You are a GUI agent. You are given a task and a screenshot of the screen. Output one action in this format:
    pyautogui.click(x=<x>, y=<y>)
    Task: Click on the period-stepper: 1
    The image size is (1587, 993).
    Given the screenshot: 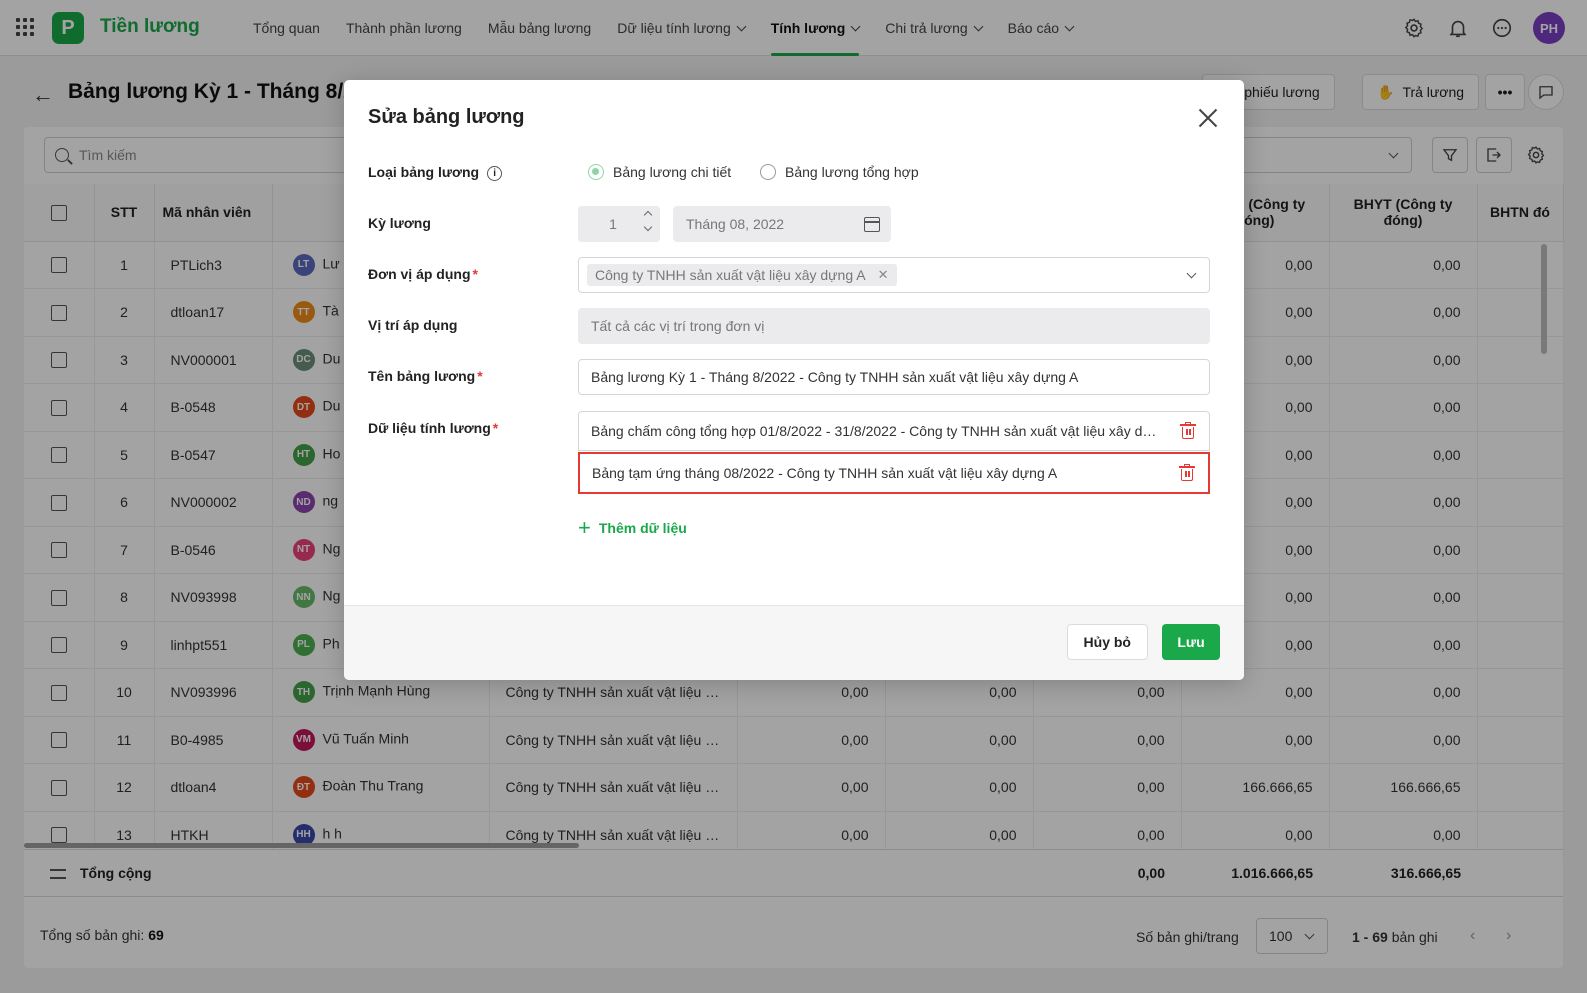 What is the action you would take?
    pyautogui.click(x=619, y=224)
    